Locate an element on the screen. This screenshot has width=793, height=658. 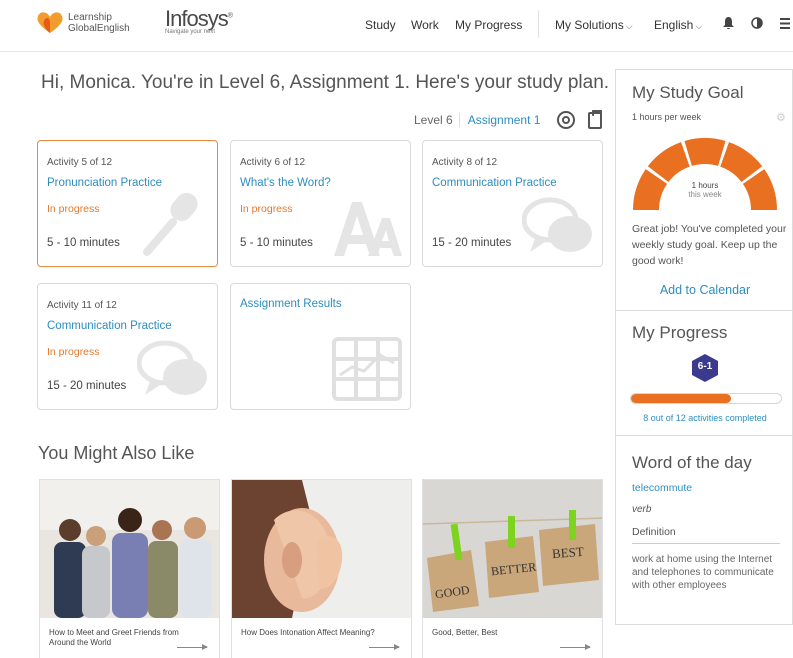
logo-line-1: Learnship is located at coordinates (90, 17).